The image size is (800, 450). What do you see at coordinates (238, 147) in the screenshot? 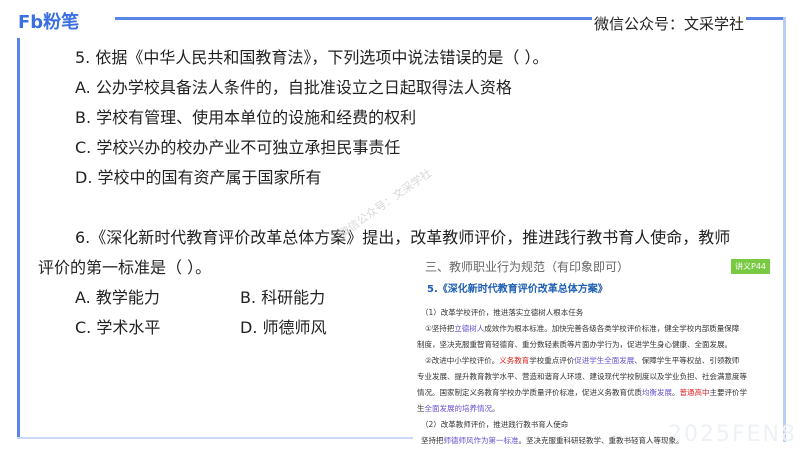
I see `q5-option-c: C. 学校兴办的校办产业不可独立承担民事责任` at bounding box center [238, 147].